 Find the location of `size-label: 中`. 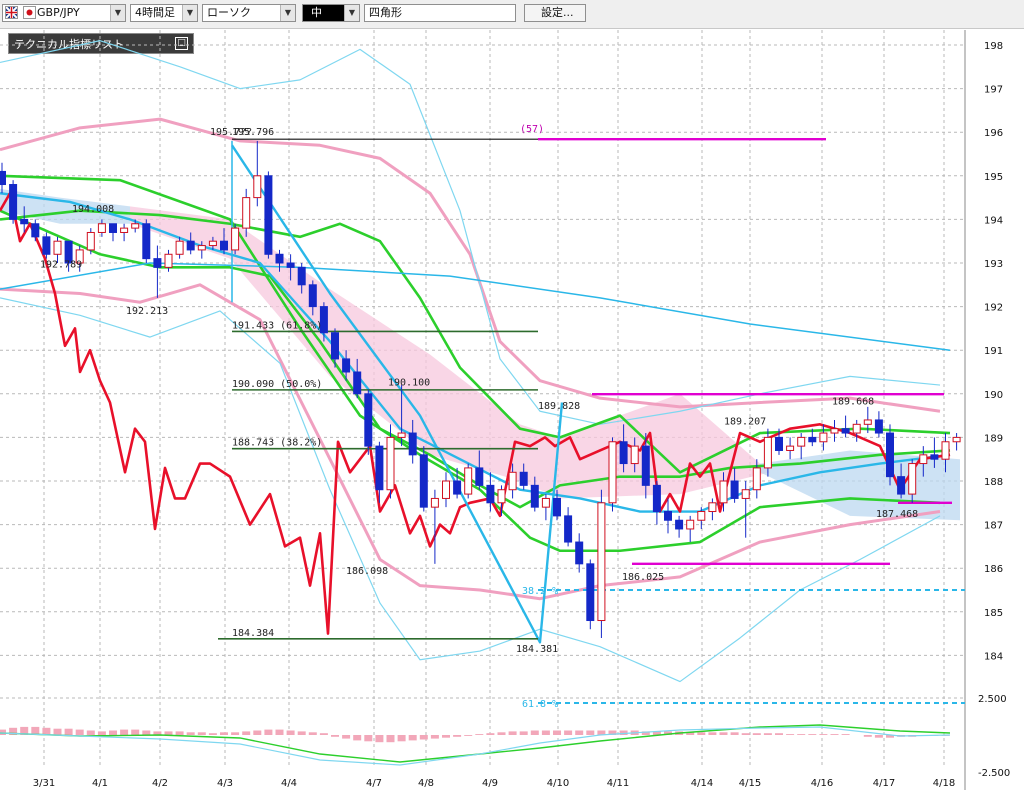

size-label: 中 is located at coordinates (316, 12).